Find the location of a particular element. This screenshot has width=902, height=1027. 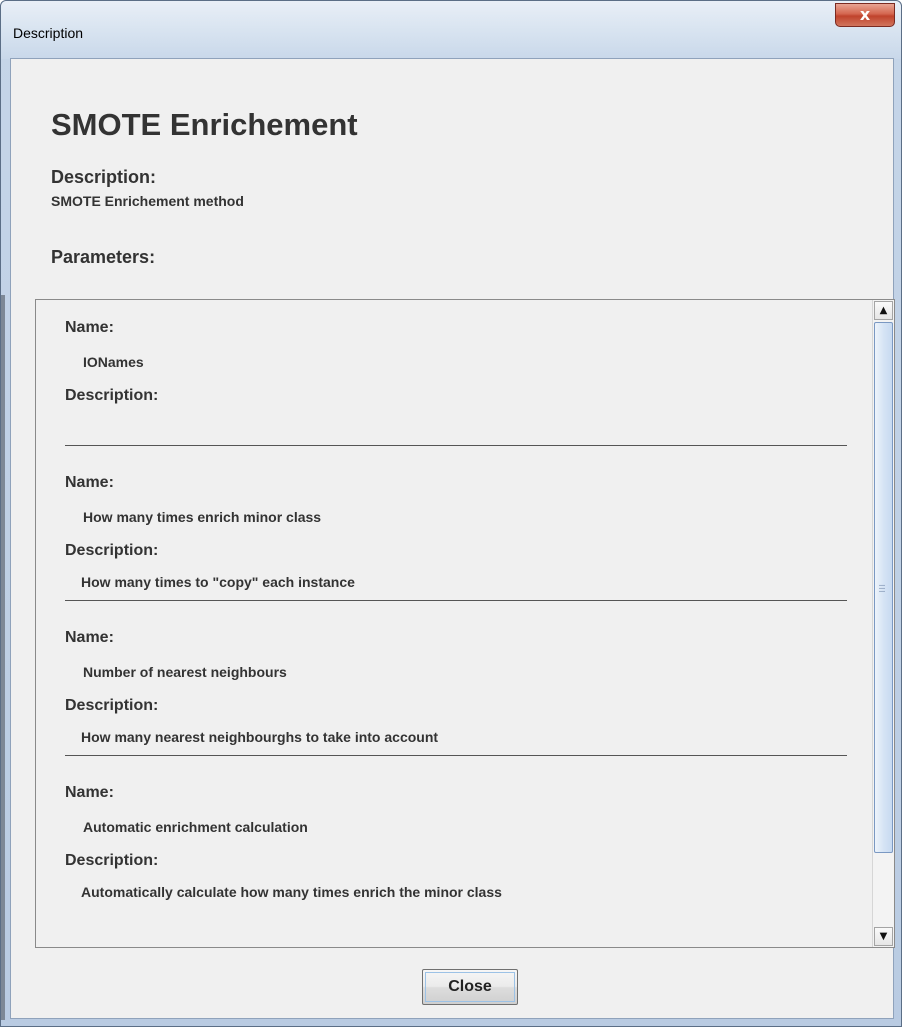

description-heading: Description: is located at coordinates (104, 177).